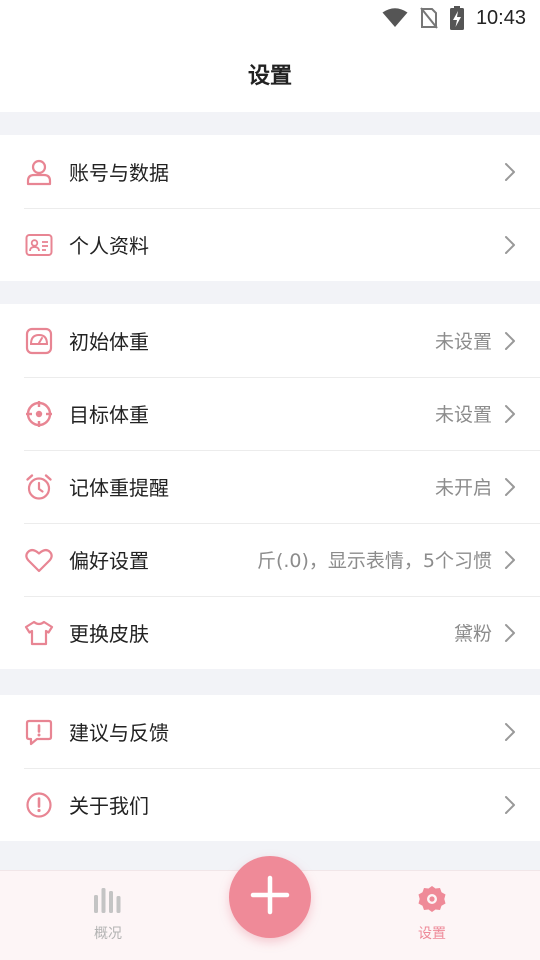  I want to click on heart-icon, so click(39, 560).